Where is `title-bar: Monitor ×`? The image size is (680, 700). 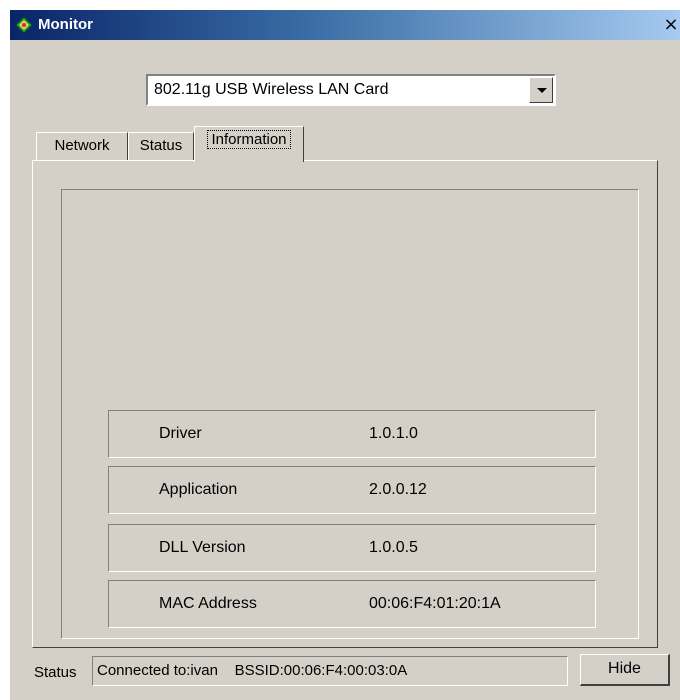 title-bar: Monitor × is located at coordinates (345, 25).